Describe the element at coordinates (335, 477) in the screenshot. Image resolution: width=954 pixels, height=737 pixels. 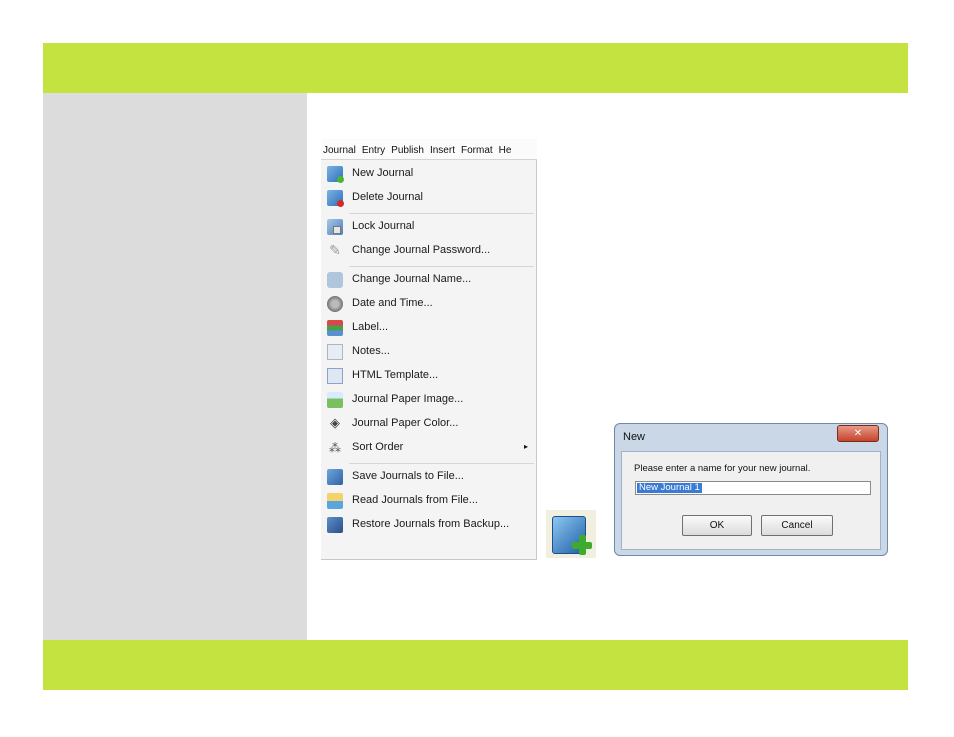
I see `save-icon` at that location.